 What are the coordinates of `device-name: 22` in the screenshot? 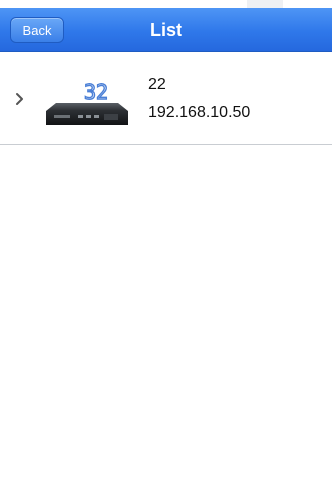 It's located at (157, 84).